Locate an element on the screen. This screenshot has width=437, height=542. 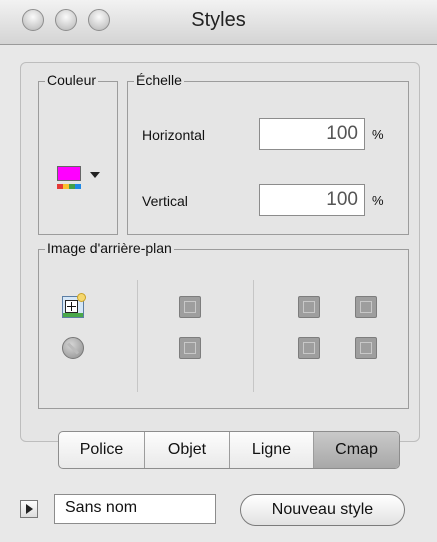
color-picker-button is located at coordinates (78, 181).